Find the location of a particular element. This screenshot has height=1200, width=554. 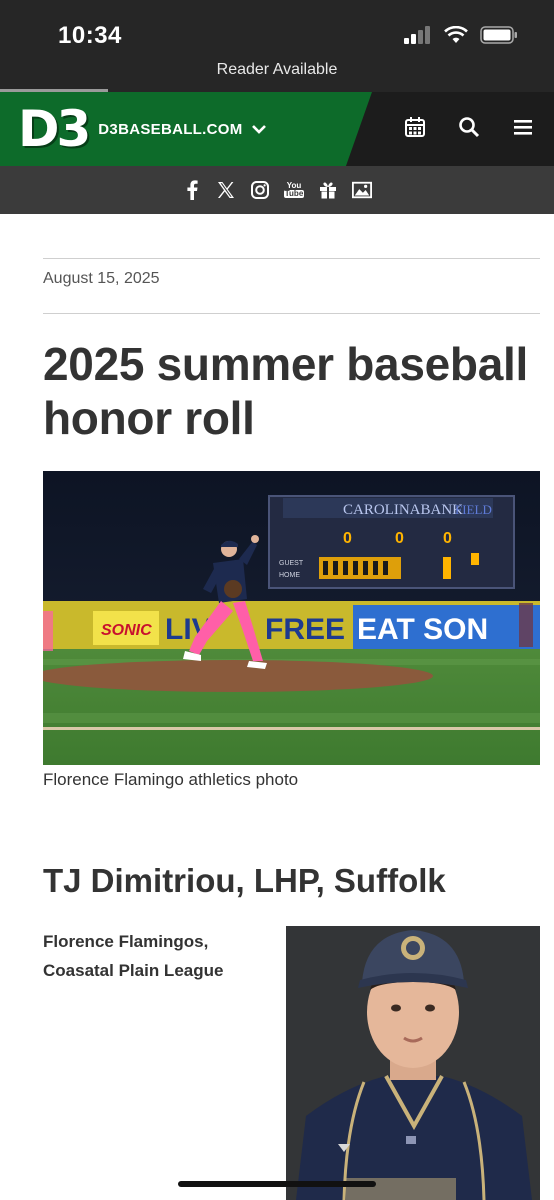

article-date: August 15, 2025 is located at coordinates (101, 278).